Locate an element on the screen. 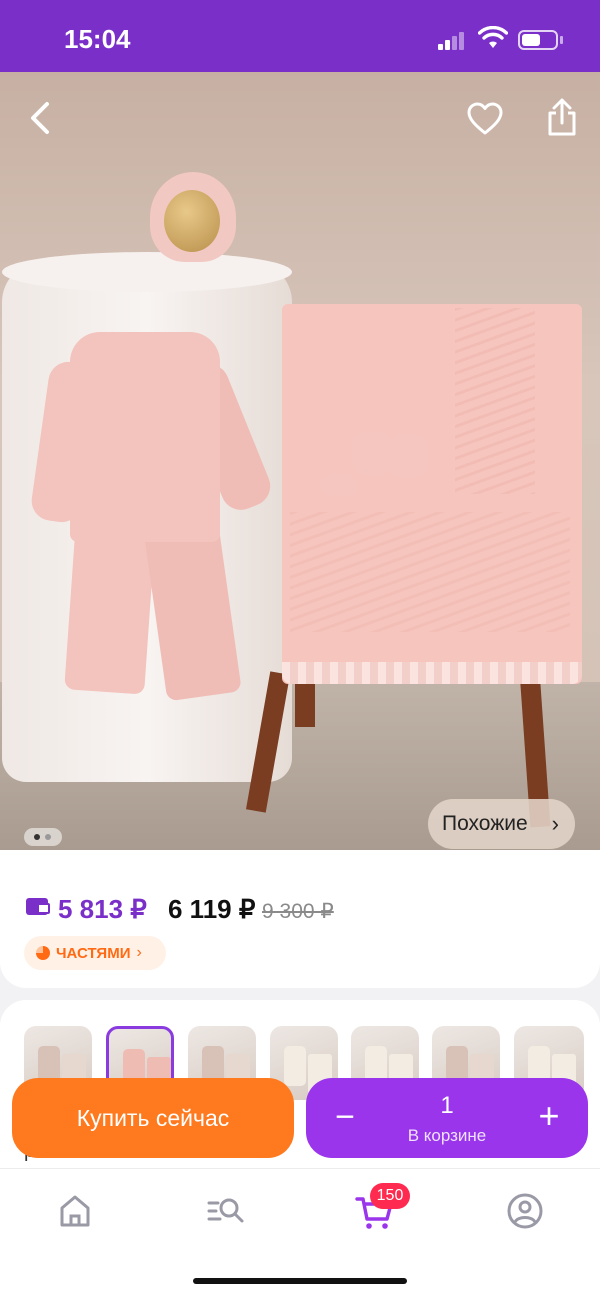 Image resolution: width=600 pixels, height=1297 pixels. product-photo-romper is located at coordinates (153, 519).